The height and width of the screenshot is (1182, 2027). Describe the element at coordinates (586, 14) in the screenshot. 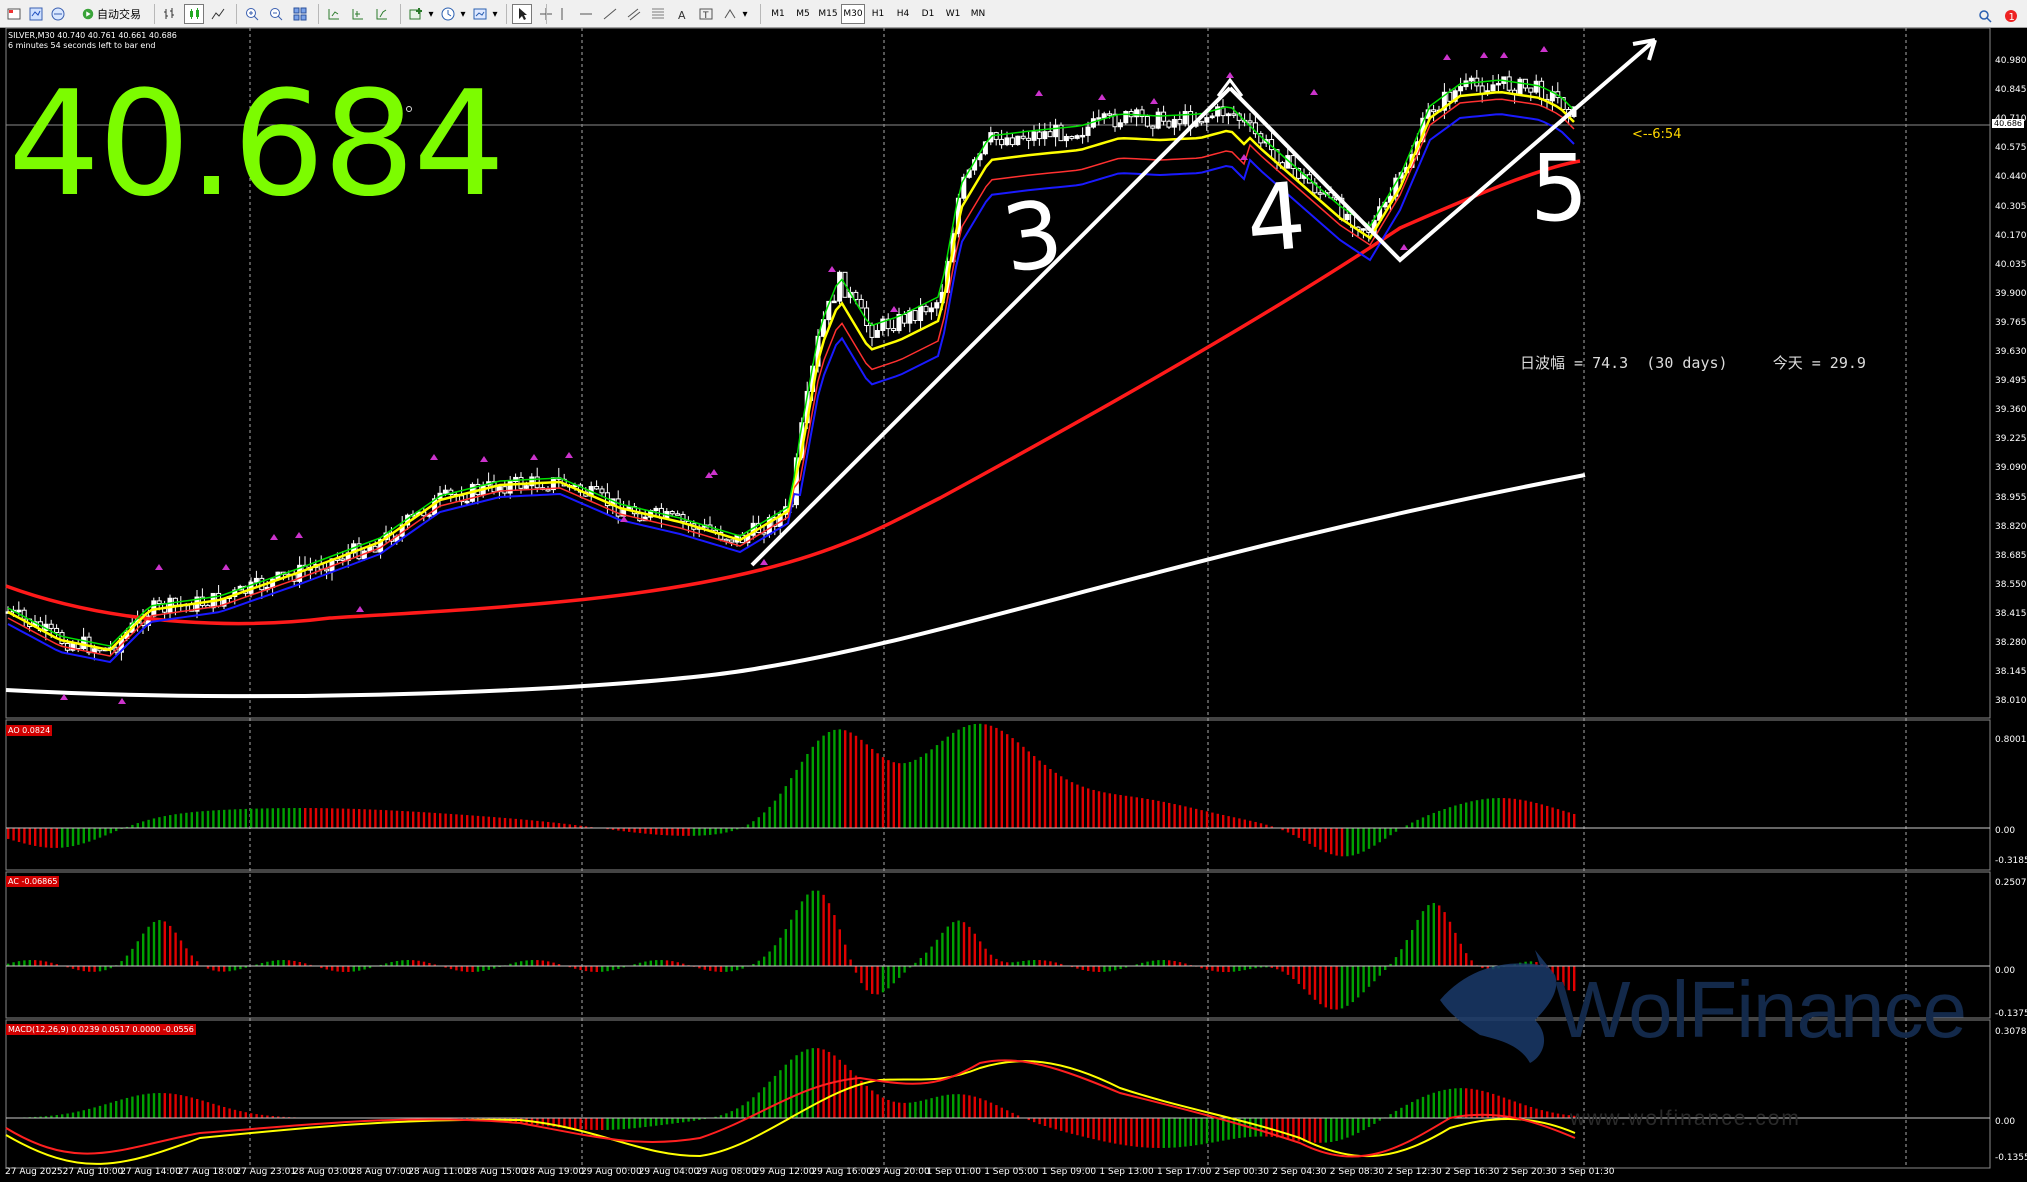

I see `horizontal-line-icon` at that location.